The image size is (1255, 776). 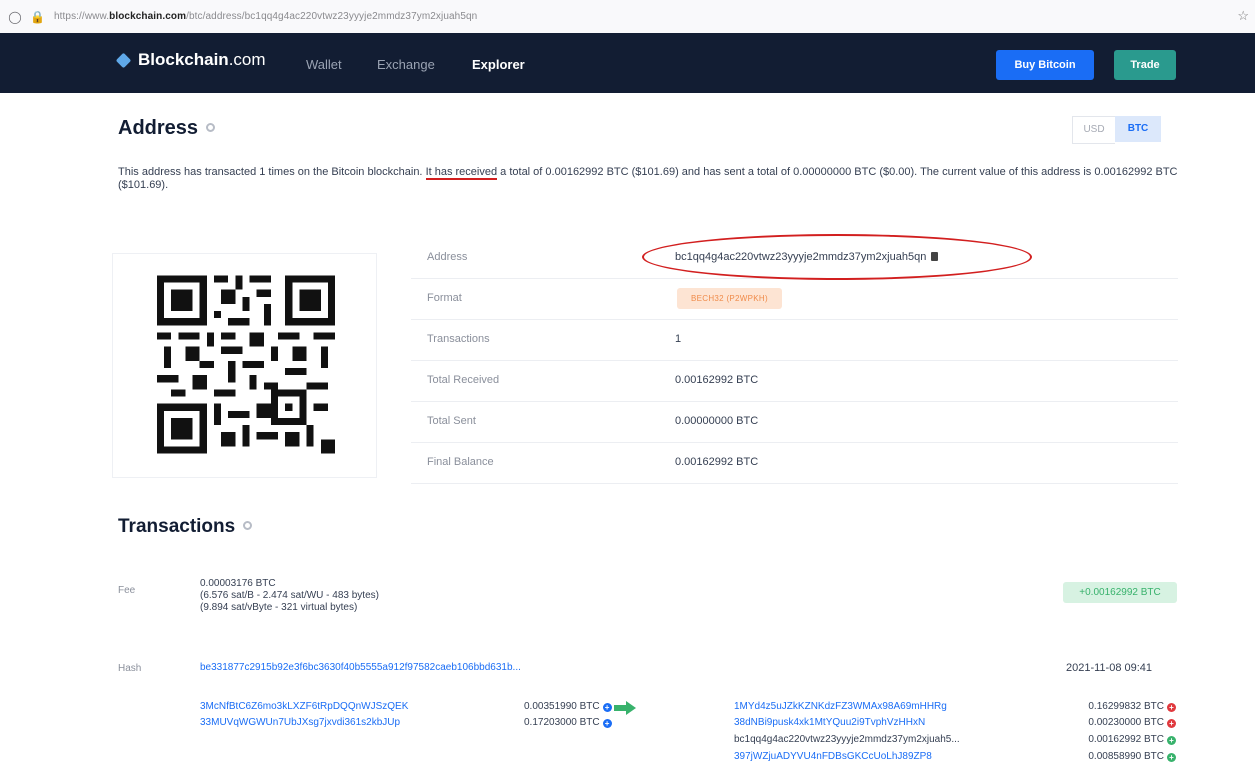 I want to click on blockchain-logo-icon, so click(x=123, y=60).